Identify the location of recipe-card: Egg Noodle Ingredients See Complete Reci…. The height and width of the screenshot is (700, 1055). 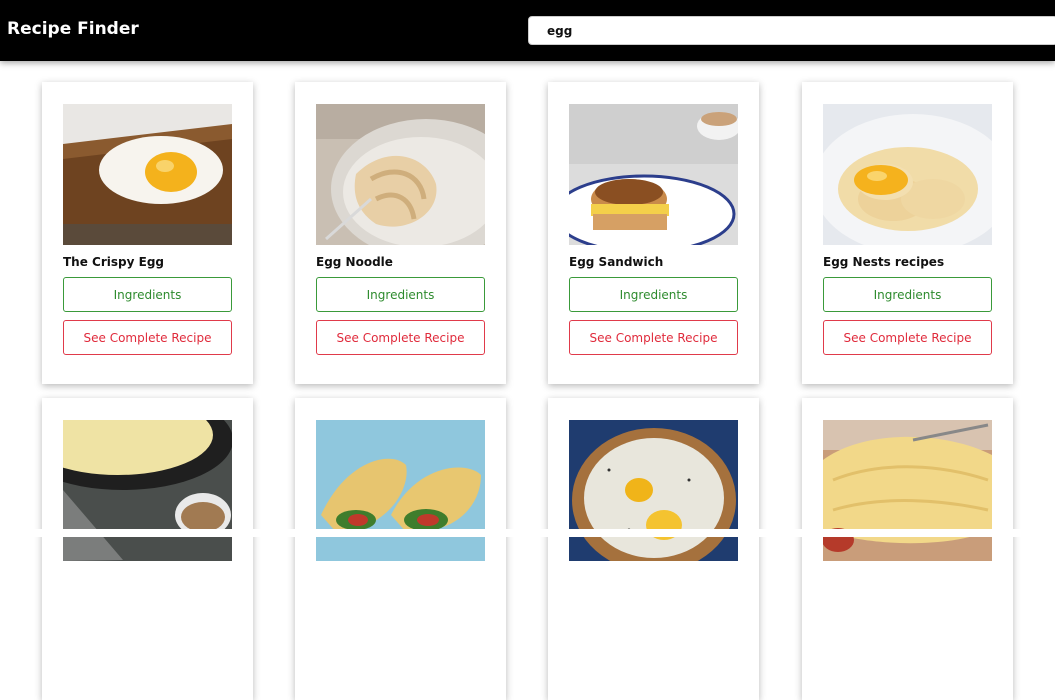
(400, 233).